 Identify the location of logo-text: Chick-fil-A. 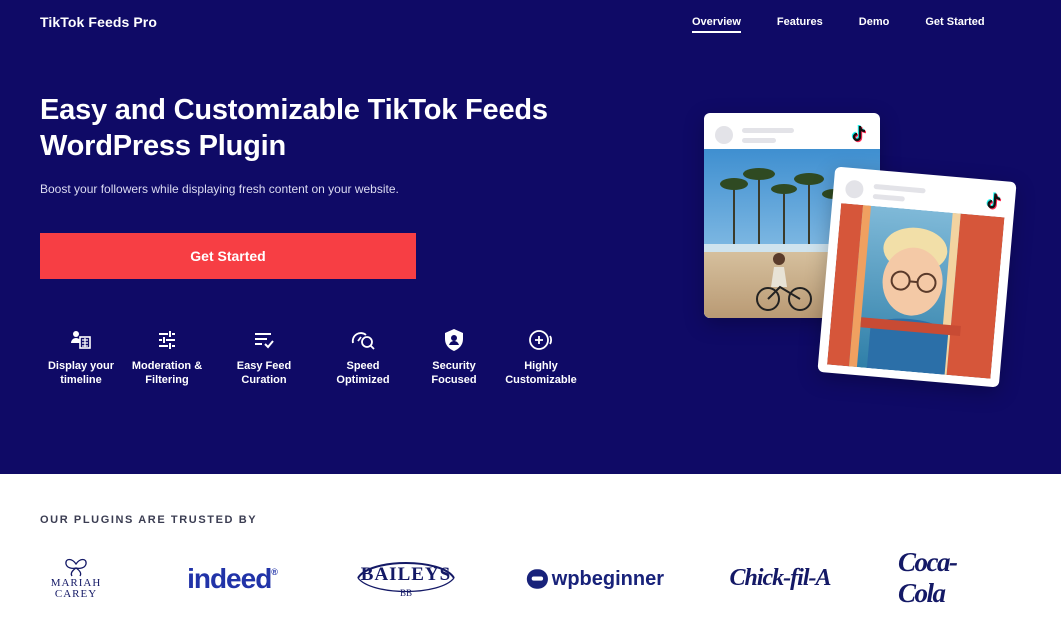
(780, 577).